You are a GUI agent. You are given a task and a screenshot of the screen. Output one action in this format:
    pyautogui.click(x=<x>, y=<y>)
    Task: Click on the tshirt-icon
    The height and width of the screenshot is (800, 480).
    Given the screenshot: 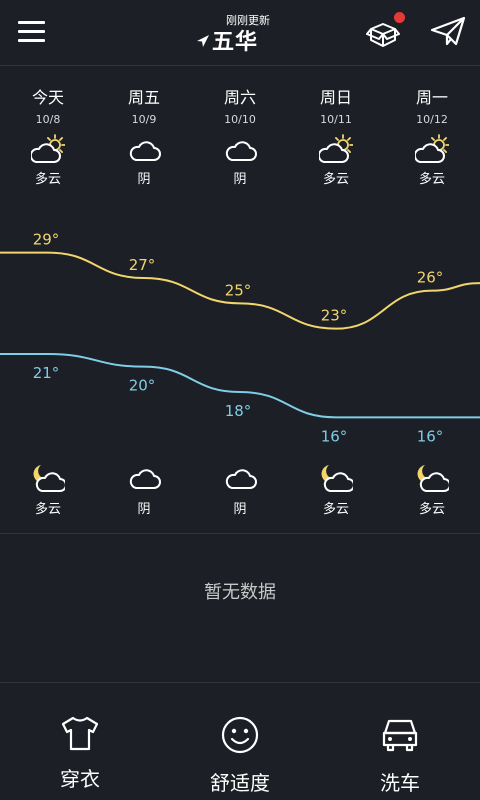 What is the action you would take?
    pyautogui.click(x=80, y=733)
    